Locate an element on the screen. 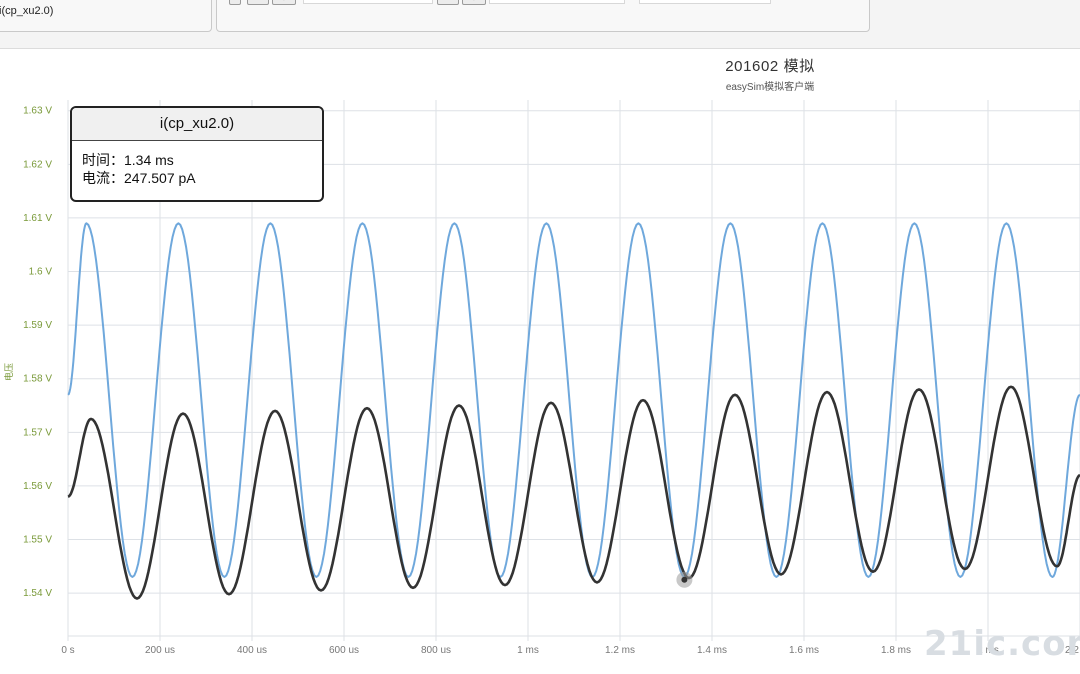  y-tick-label: 1.63 V is located at coordinates (37, 111).